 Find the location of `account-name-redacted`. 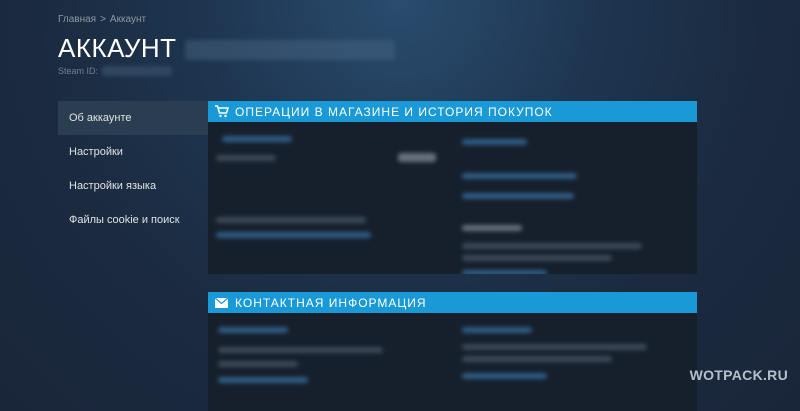

account-name-redacted is located at coordinates (289, 49).